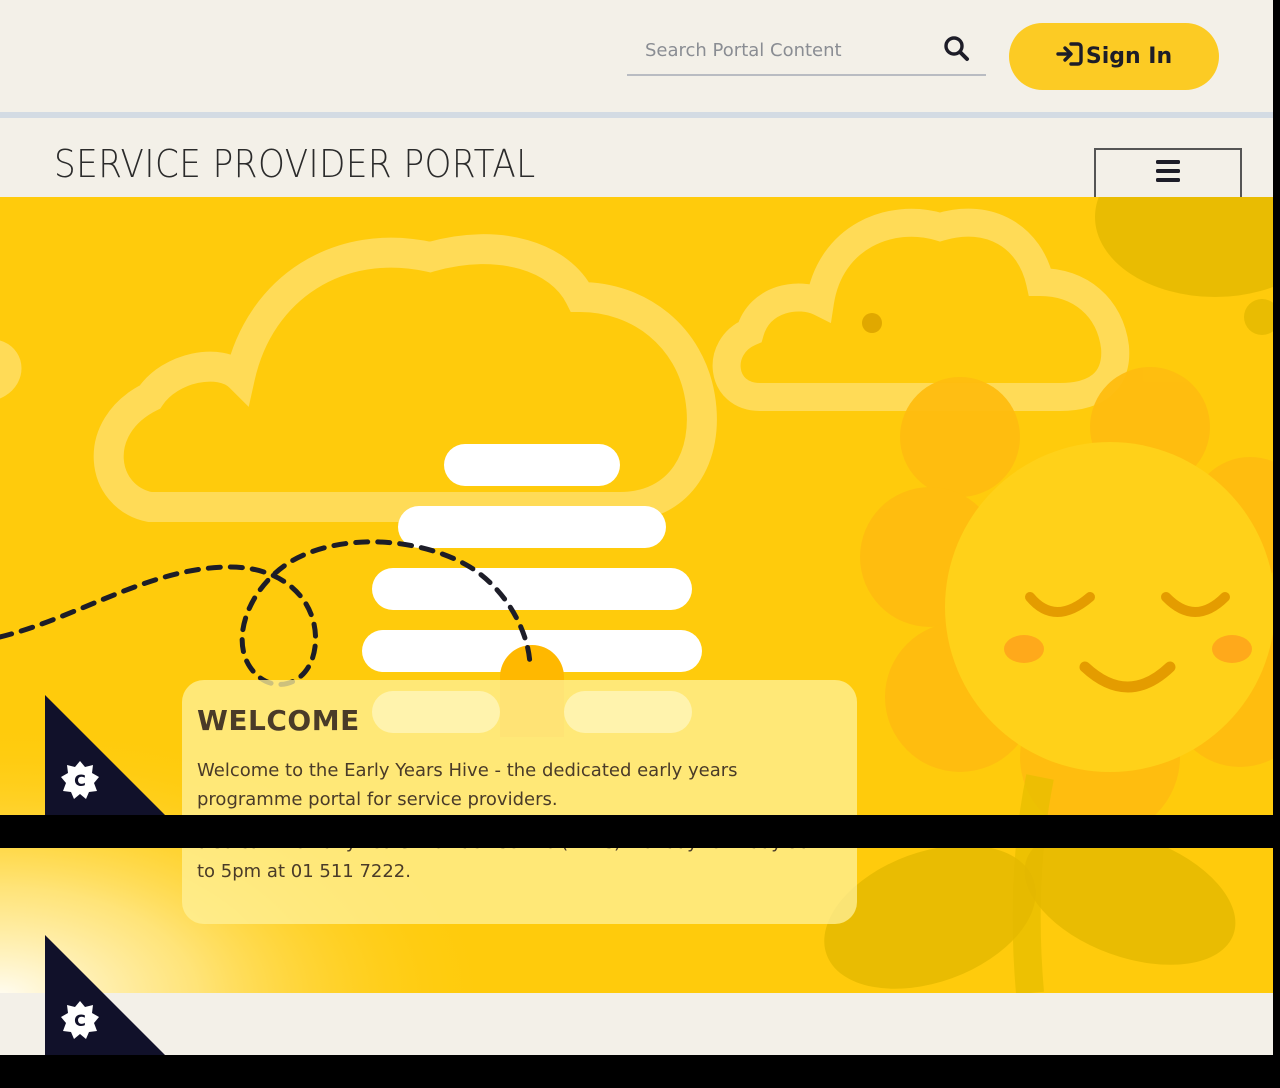 The width and height of the screenshot is (1280, 1088). I want to click on overlay-band, so click(636, 831).